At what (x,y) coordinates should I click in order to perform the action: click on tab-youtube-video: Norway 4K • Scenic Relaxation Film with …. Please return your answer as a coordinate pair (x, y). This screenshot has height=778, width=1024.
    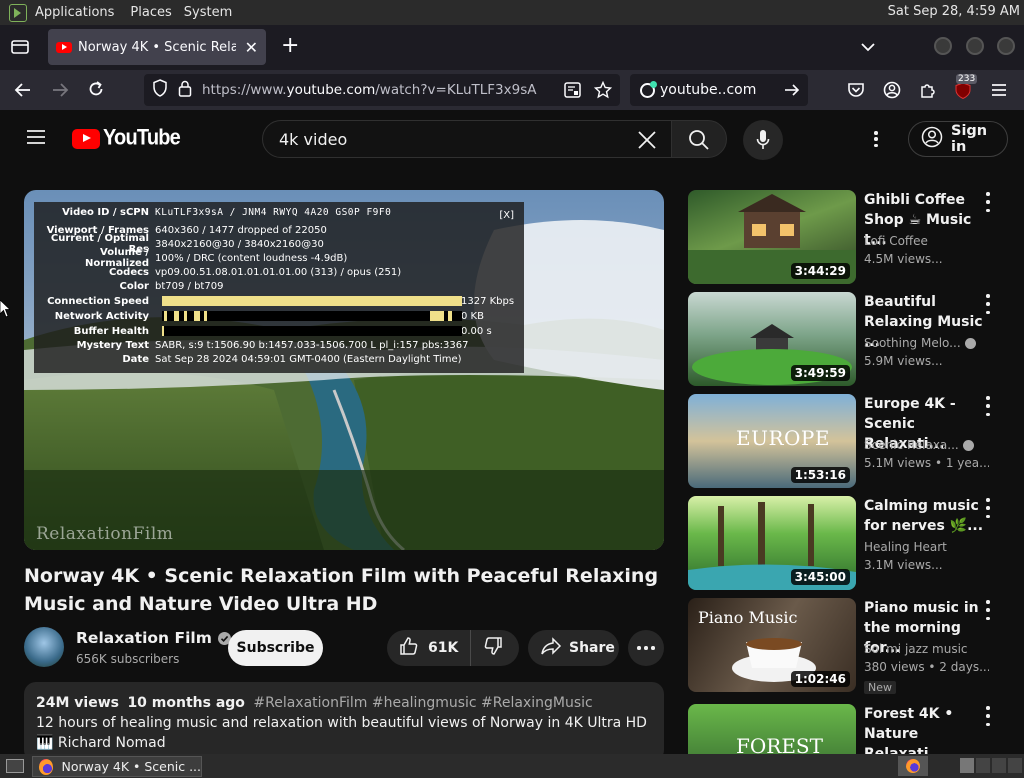
    Looking at the image, I should click on (157, 47).